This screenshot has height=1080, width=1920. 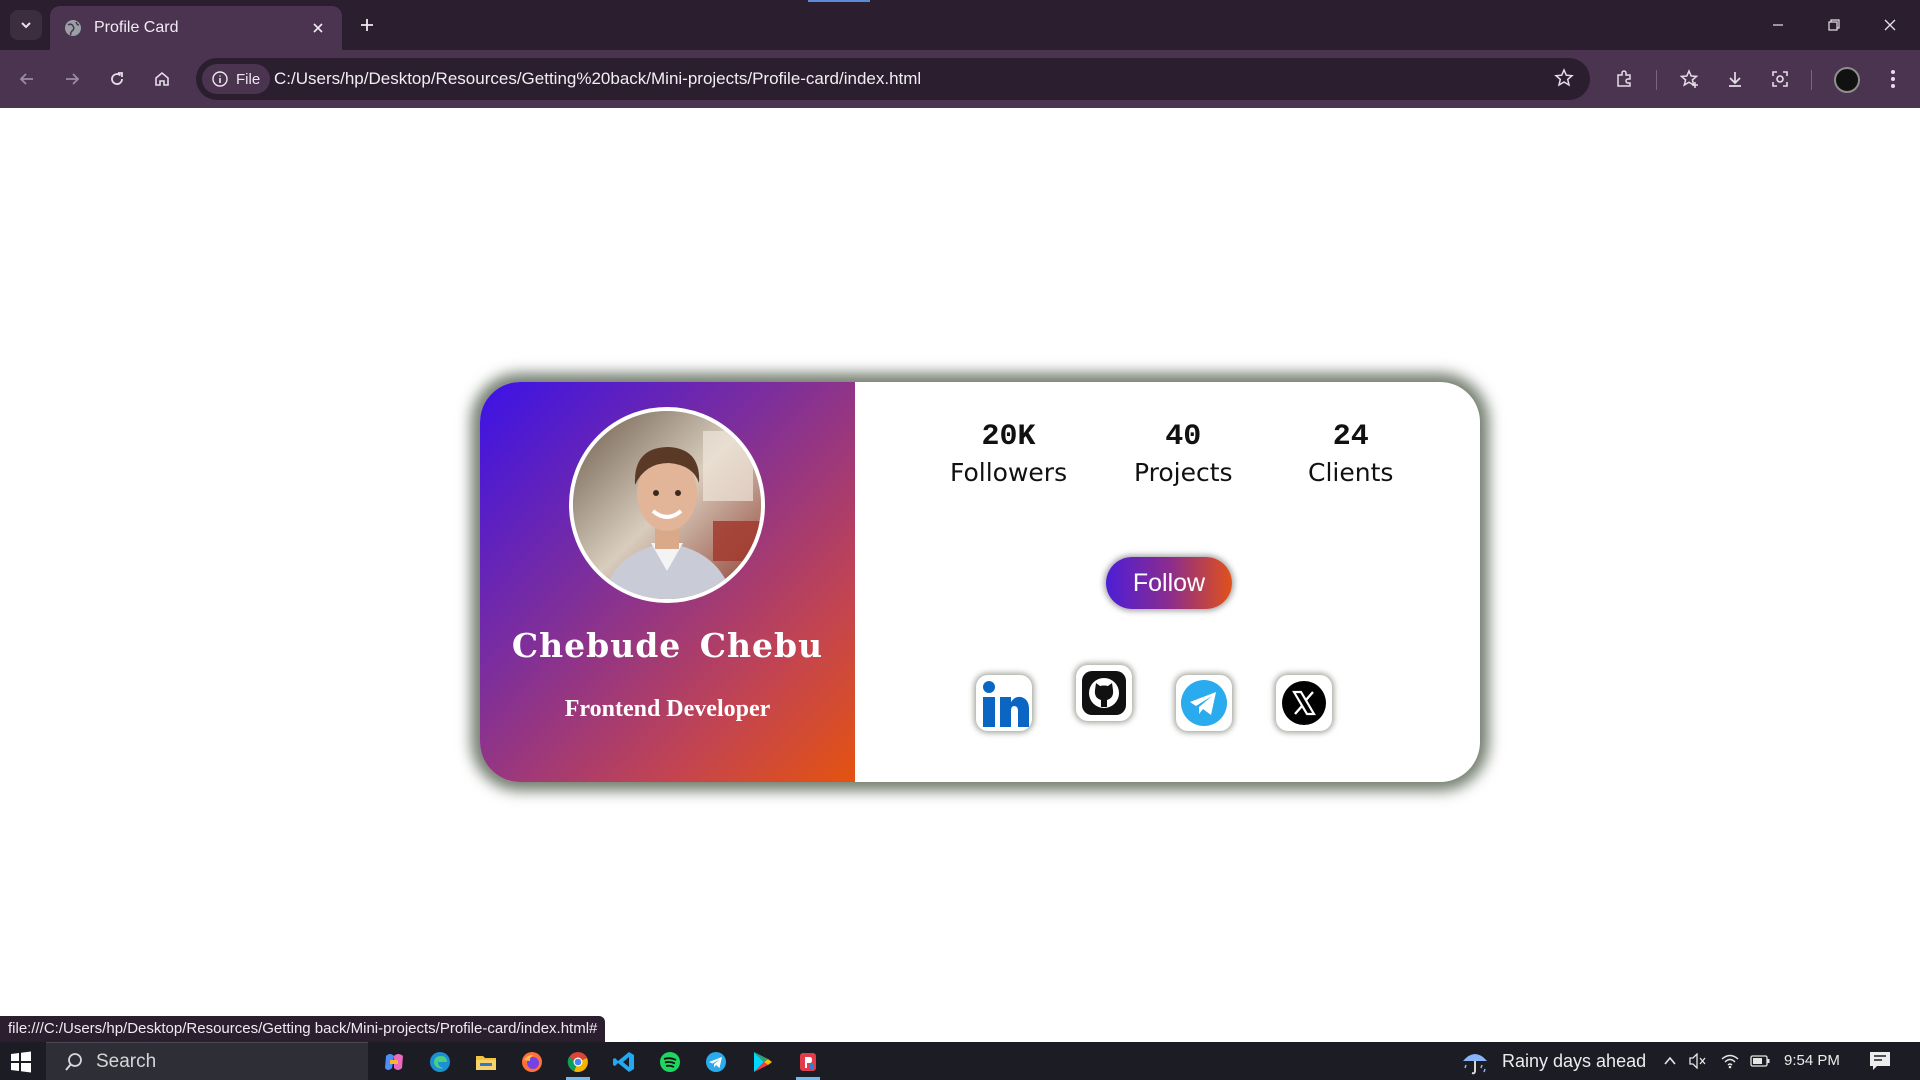 I want to click on taskbar-search-placeholder: Search, so click(x=126, y=1061).